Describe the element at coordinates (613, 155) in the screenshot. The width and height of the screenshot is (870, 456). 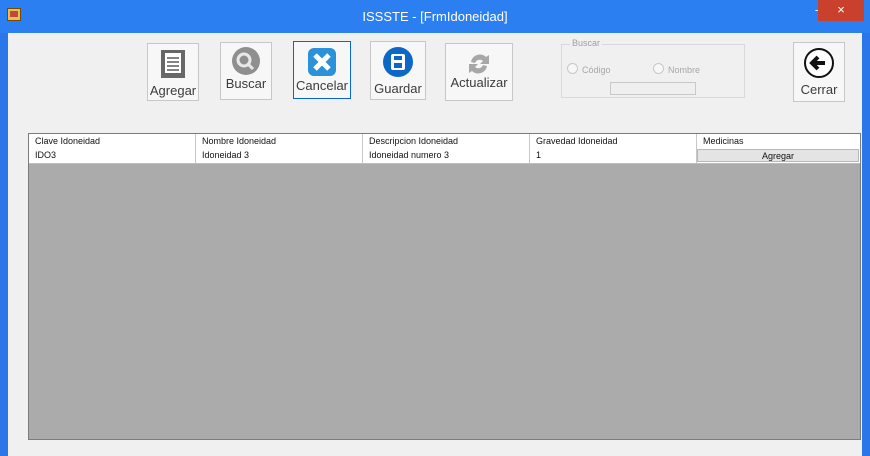
I see `gravedad-cell: 1` at that location.